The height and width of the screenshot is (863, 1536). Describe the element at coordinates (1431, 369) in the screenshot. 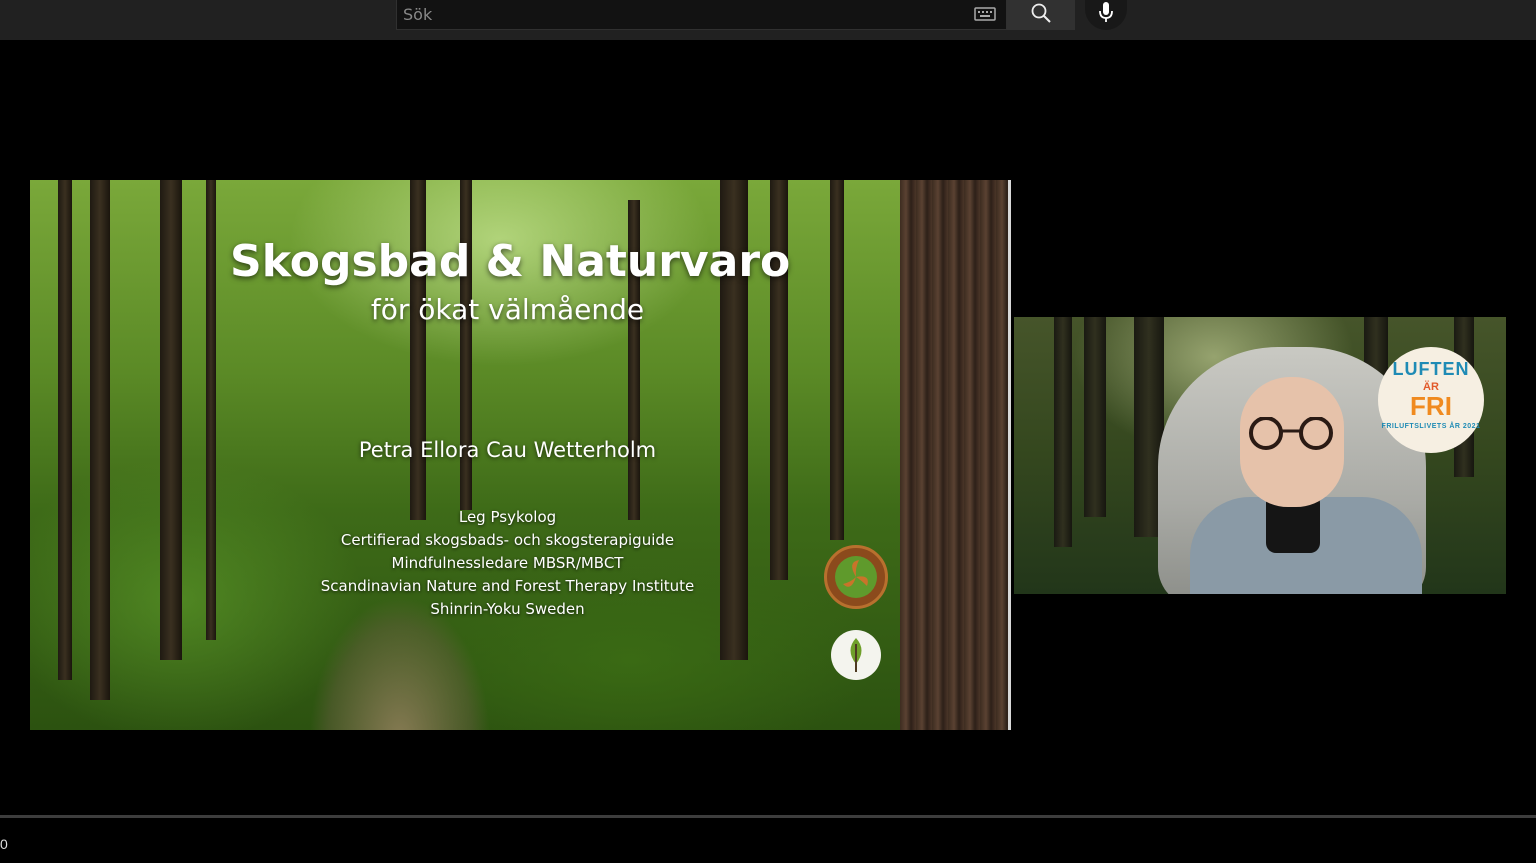

I see `badge-top-text: LUFTEN` at that location.